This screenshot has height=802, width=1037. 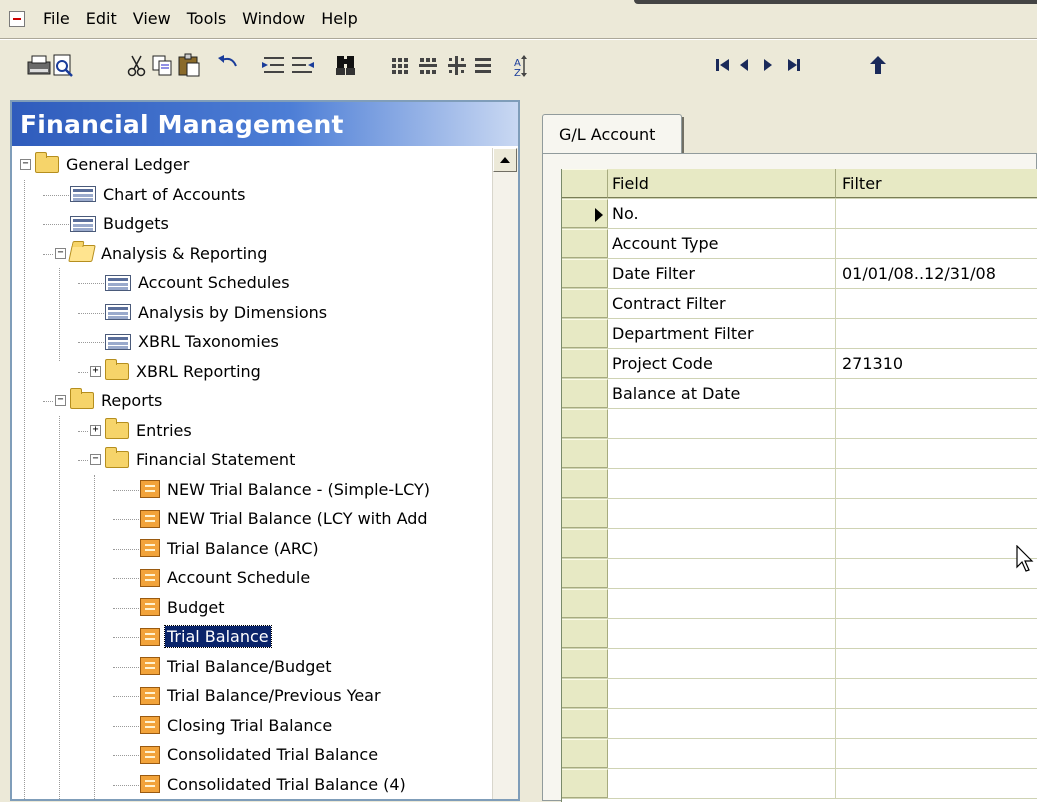 What do you see at coordinates (223, 548) in the screenshot?
I see `tree-item-trial-balance-arc: Trial Balance (ARC)` at bounding box center [223, 548].